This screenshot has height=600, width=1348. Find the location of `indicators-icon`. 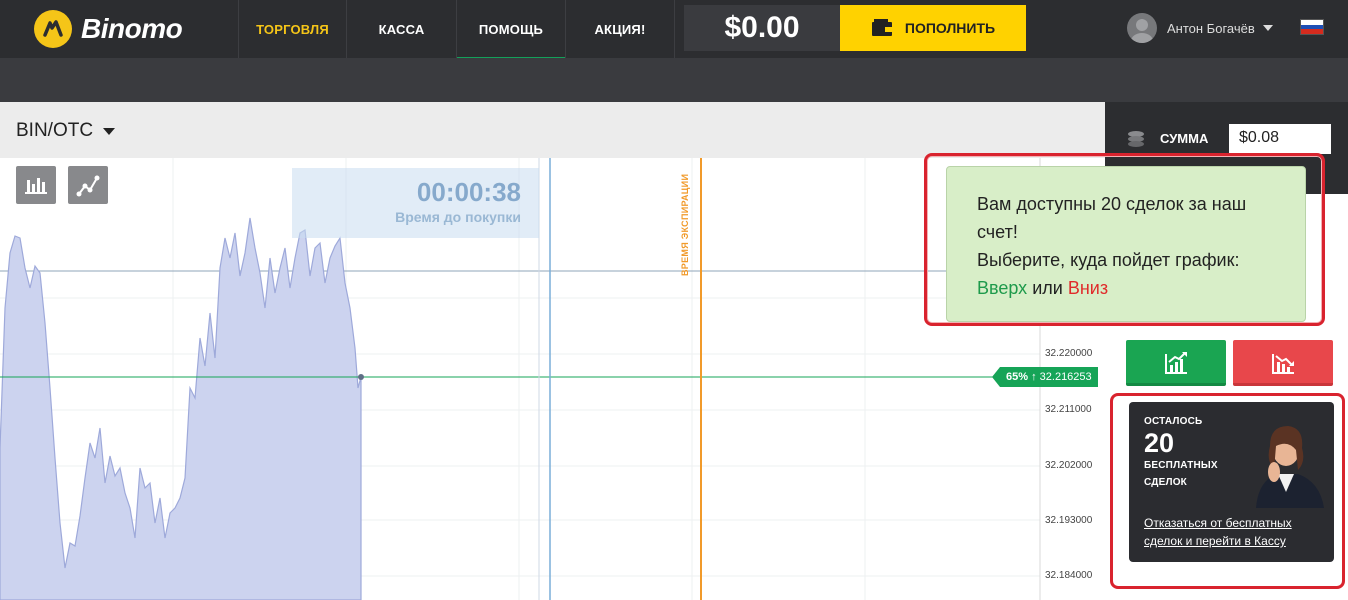

indicators-icon is located at coordinates (88, 186).